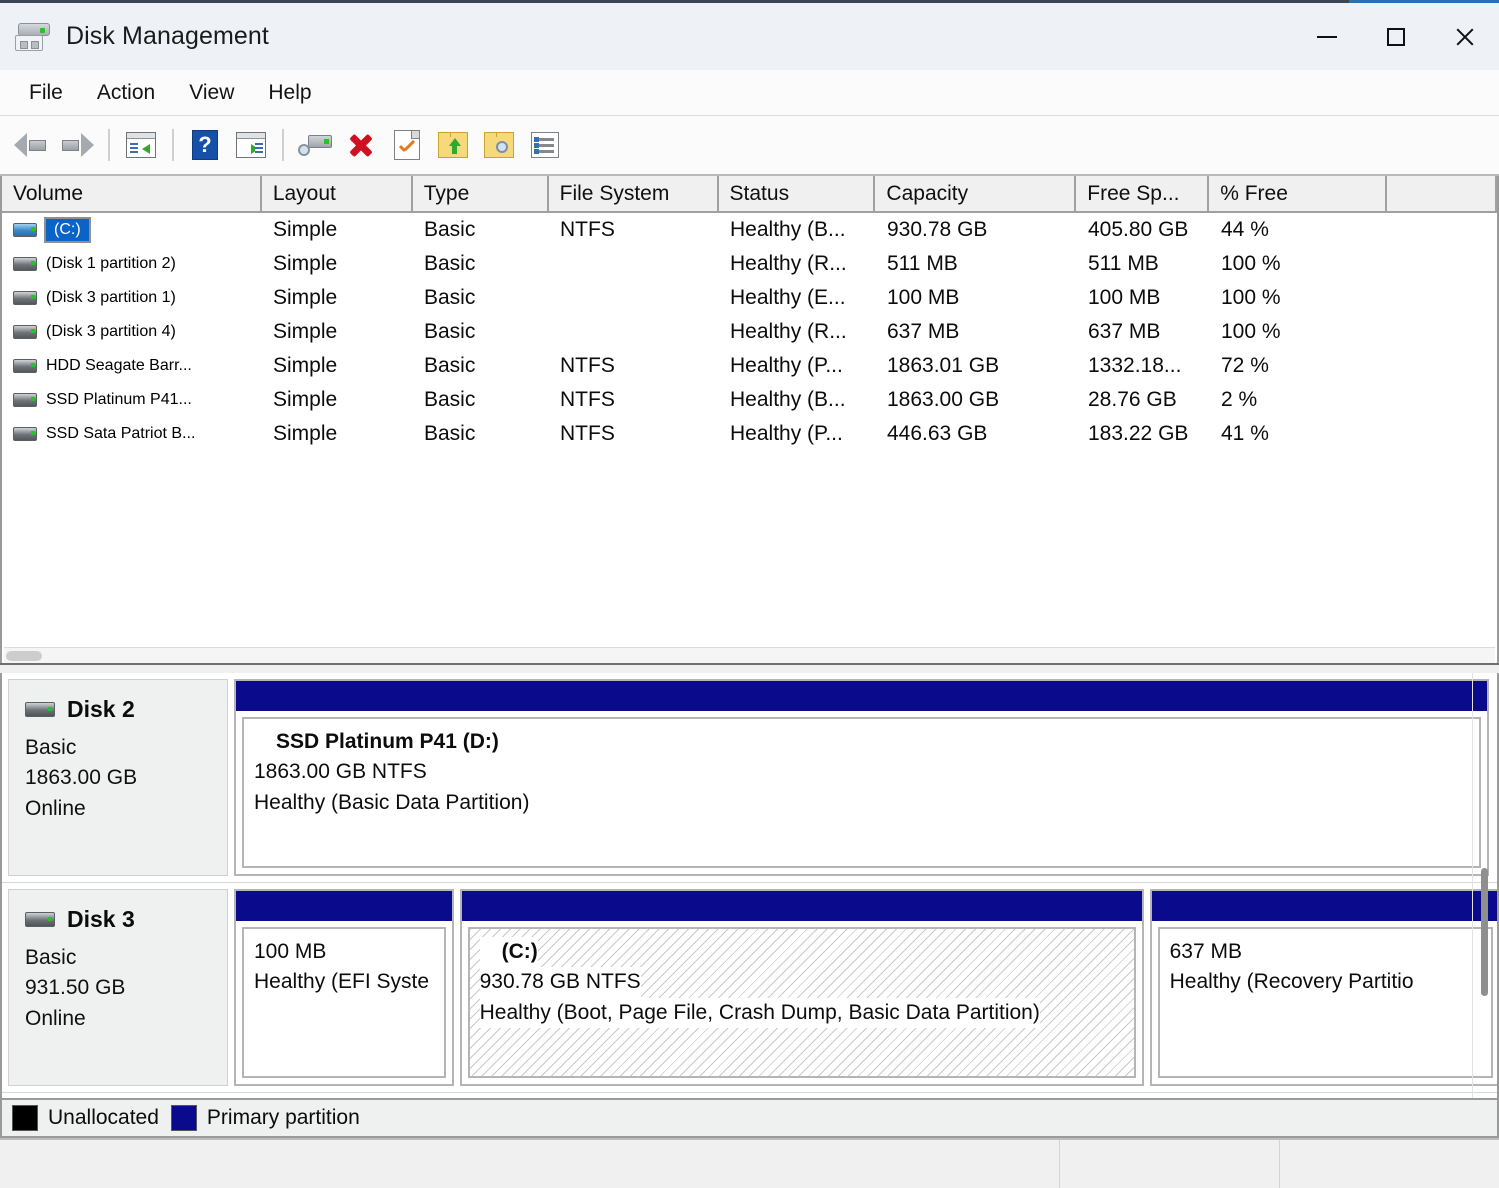  I want to click on disk-size: 931.50 GB, so click(75, 988).